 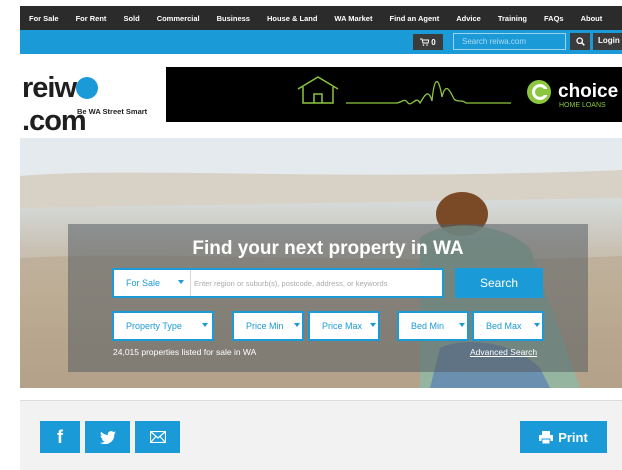 I want to click on print-button: Print, so click(x=563, y=437).